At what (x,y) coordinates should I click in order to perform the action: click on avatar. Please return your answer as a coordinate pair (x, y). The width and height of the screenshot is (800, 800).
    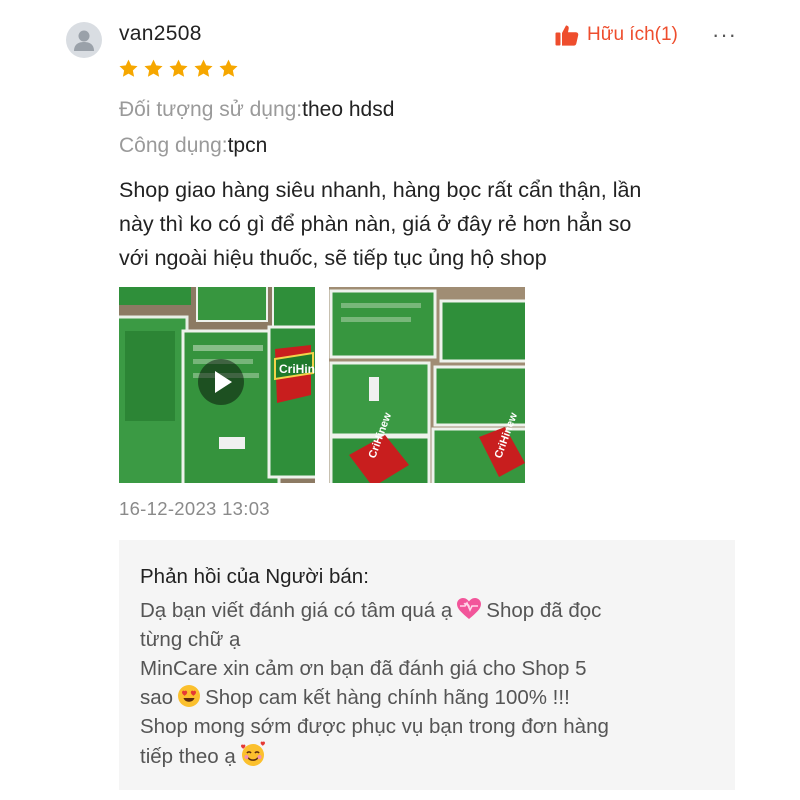
    Looking at the image, I should click on (84, 40).